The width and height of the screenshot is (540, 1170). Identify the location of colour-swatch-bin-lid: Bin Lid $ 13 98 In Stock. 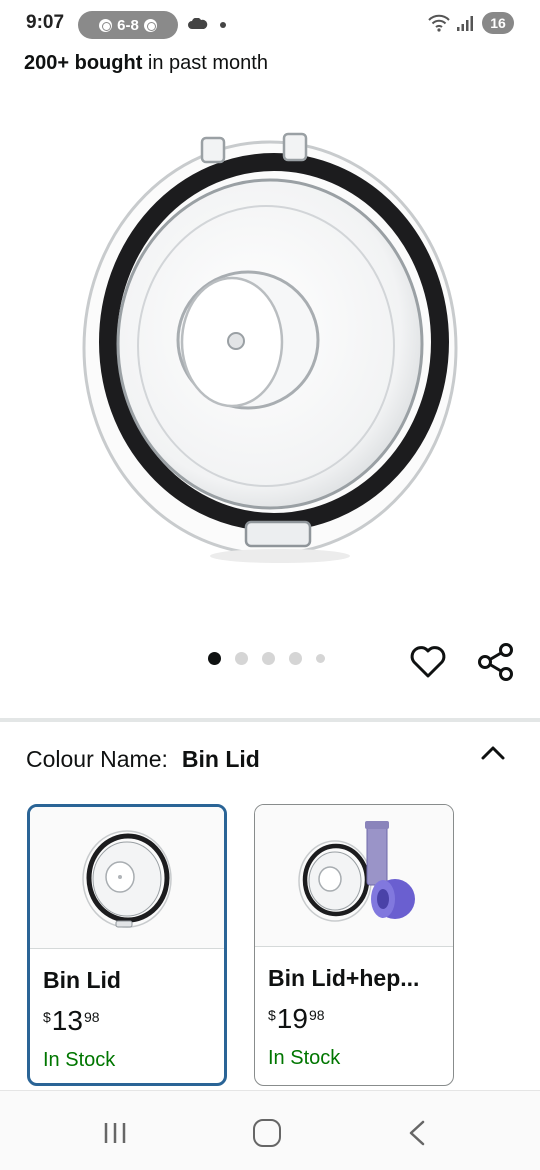
(127, 945).